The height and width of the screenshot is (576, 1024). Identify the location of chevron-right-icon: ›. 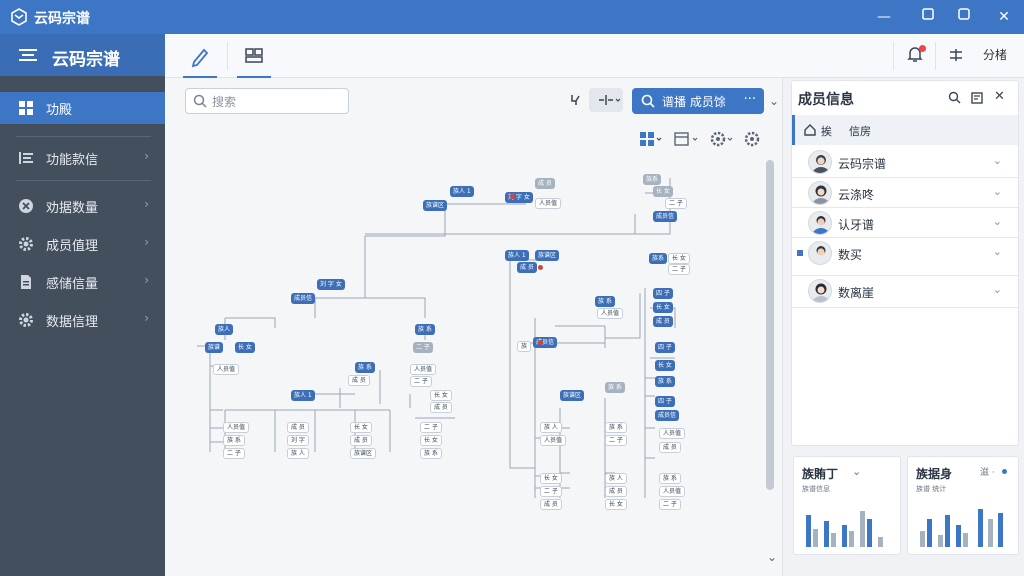
(146, 156).